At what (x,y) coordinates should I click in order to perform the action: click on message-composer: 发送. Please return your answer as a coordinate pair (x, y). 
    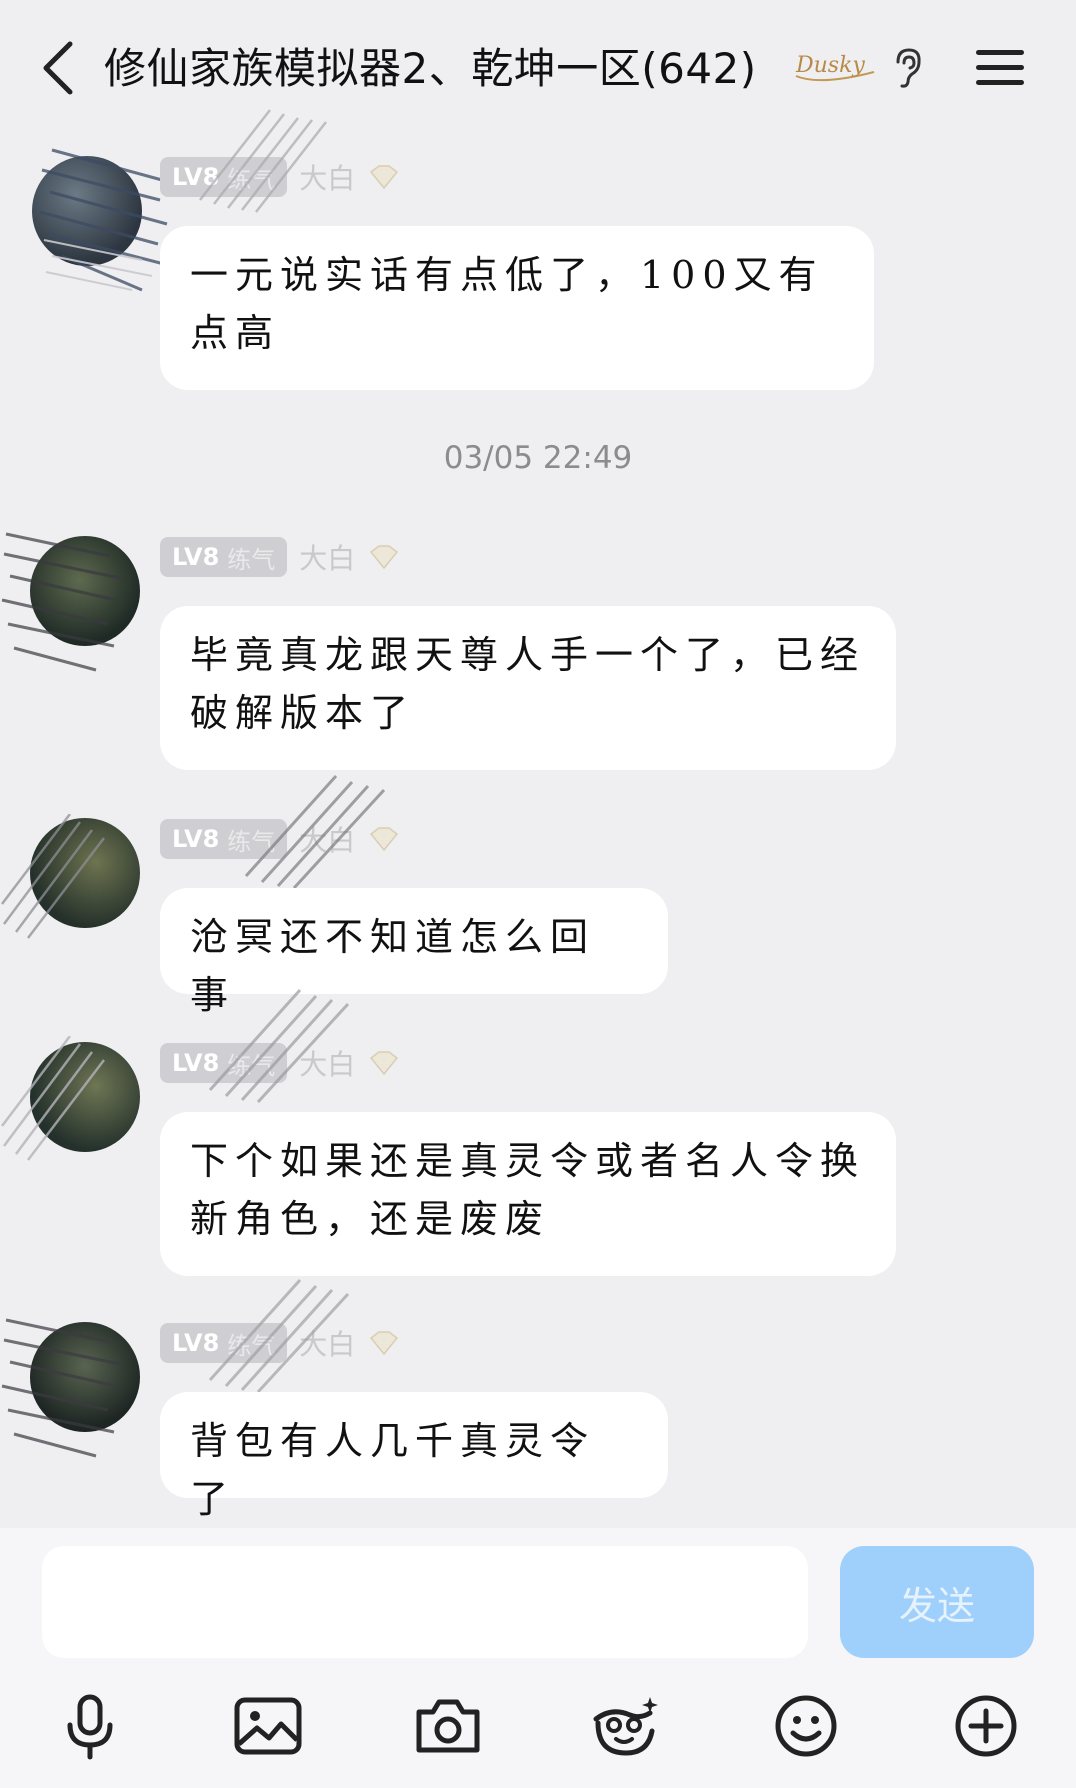
    Looking at the image, I should click on (538, 1658).